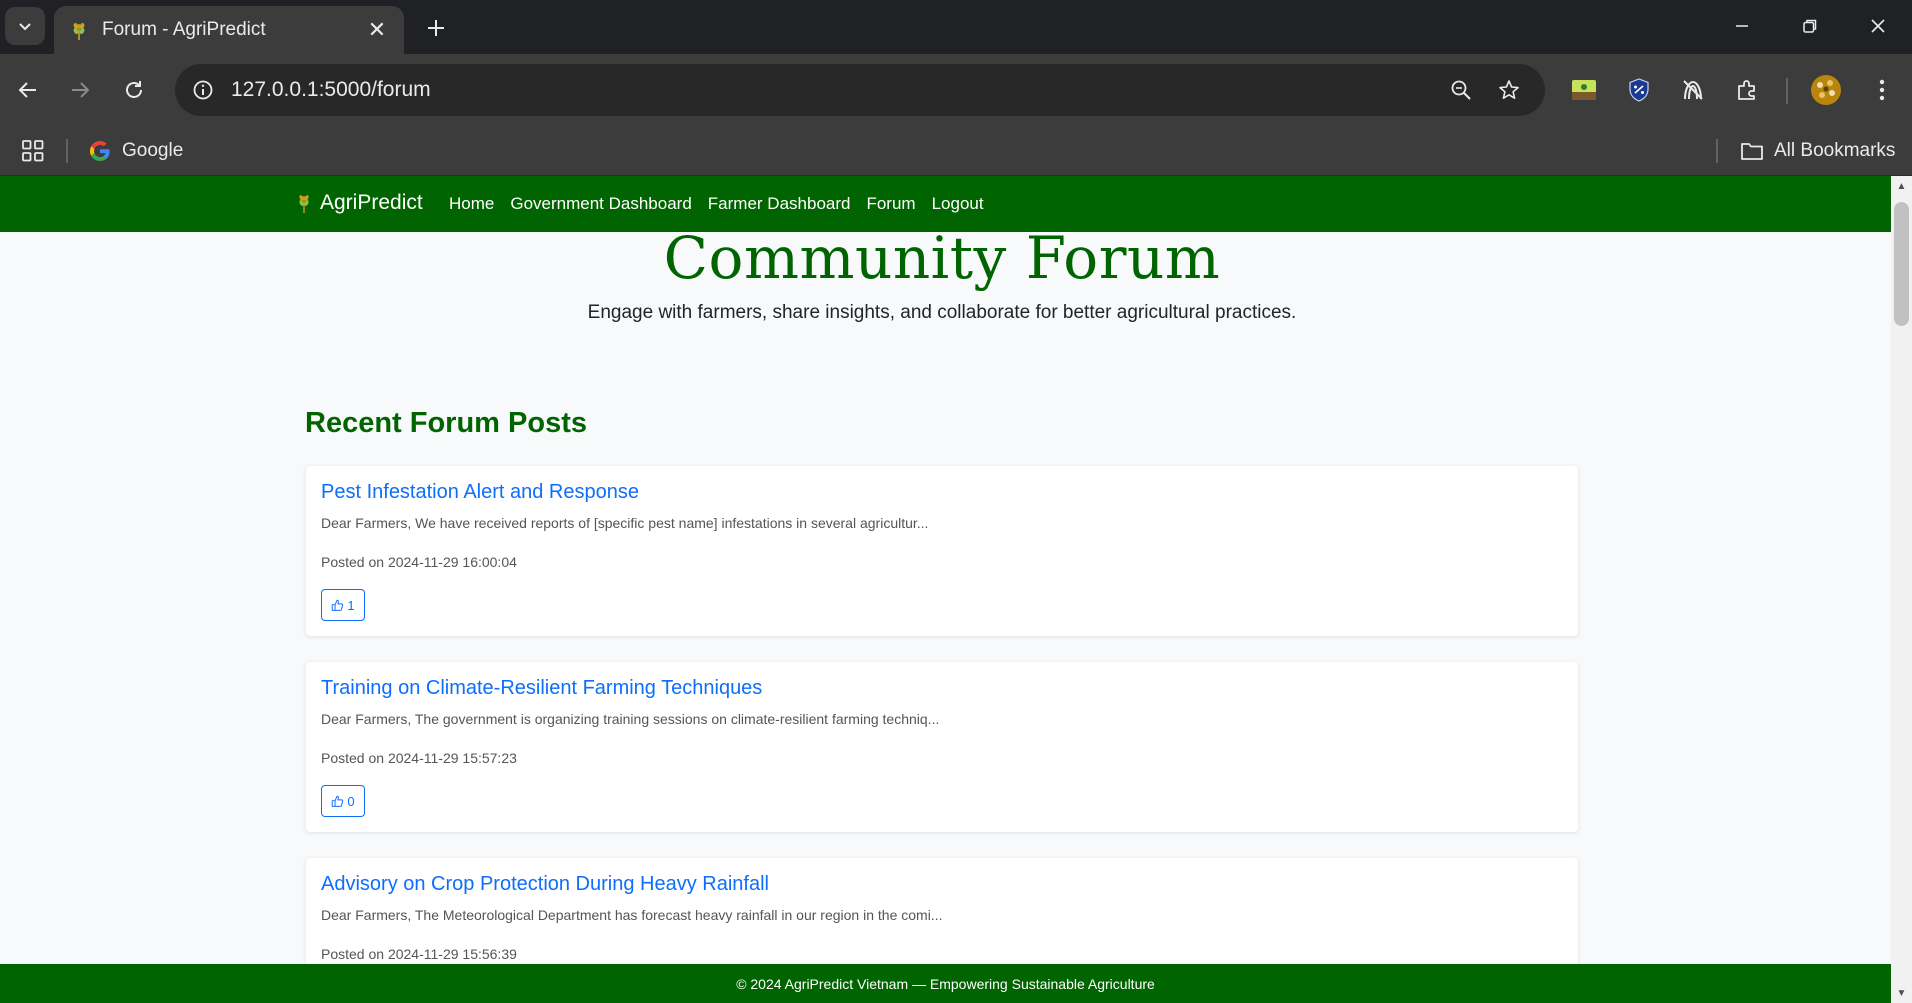 Image resolution: width=1912 pixels, height=1003 pixels. I want to click on avatar-icon, so click(1826, 90).